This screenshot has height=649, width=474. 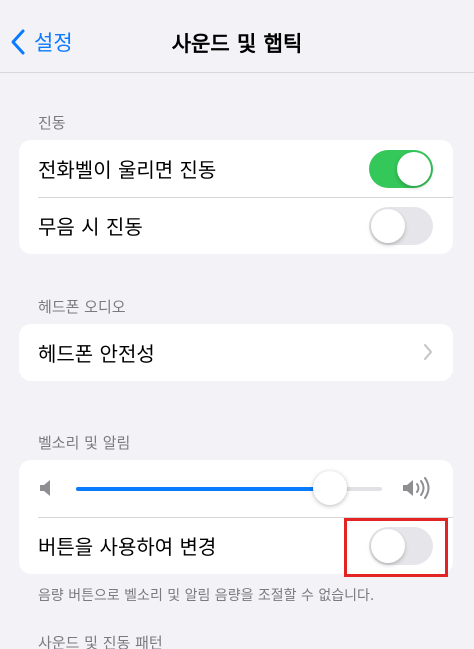 What do you see at coordinates (127, 170) in the screenshot?
I see `vibrate-on-ring-label: 전화벨이 울리면 진동` at bounding box center [127, 170].